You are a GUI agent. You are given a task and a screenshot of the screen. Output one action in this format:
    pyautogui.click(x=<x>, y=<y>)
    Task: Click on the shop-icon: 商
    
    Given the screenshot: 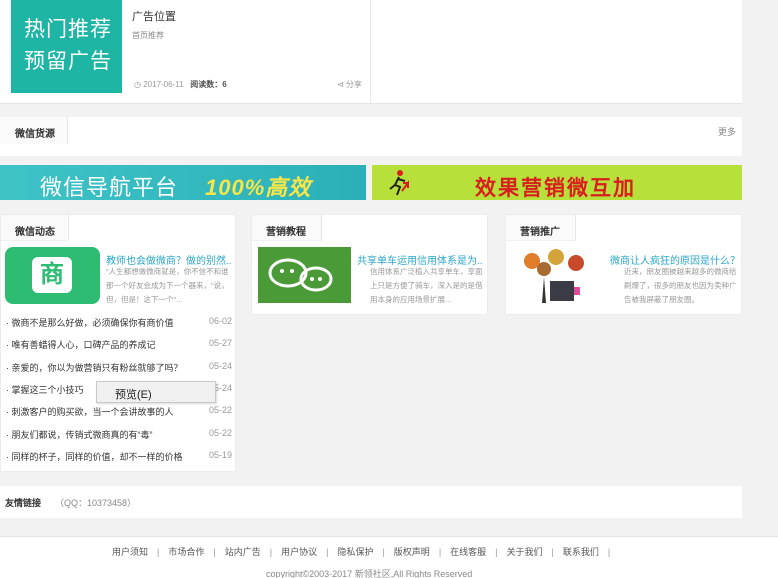 What is the action you would take?
    pyautogui.click(x=52, y=275)
    